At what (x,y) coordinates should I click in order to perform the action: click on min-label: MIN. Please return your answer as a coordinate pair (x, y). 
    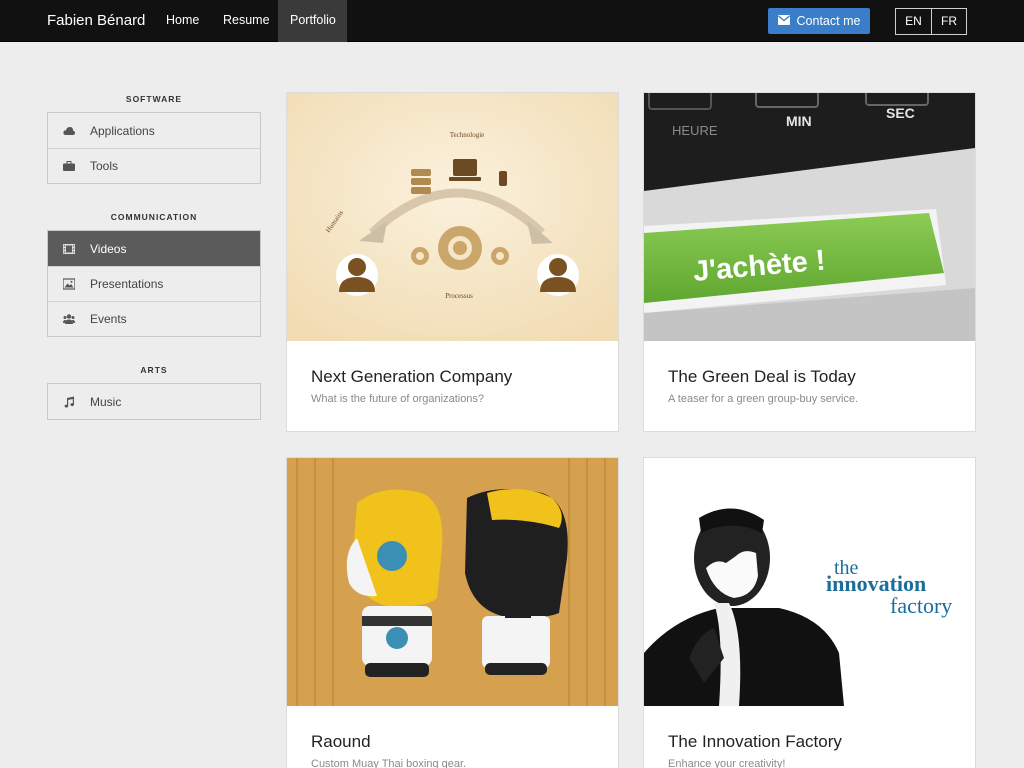
    Looking at the image, I should click on (799, 121).